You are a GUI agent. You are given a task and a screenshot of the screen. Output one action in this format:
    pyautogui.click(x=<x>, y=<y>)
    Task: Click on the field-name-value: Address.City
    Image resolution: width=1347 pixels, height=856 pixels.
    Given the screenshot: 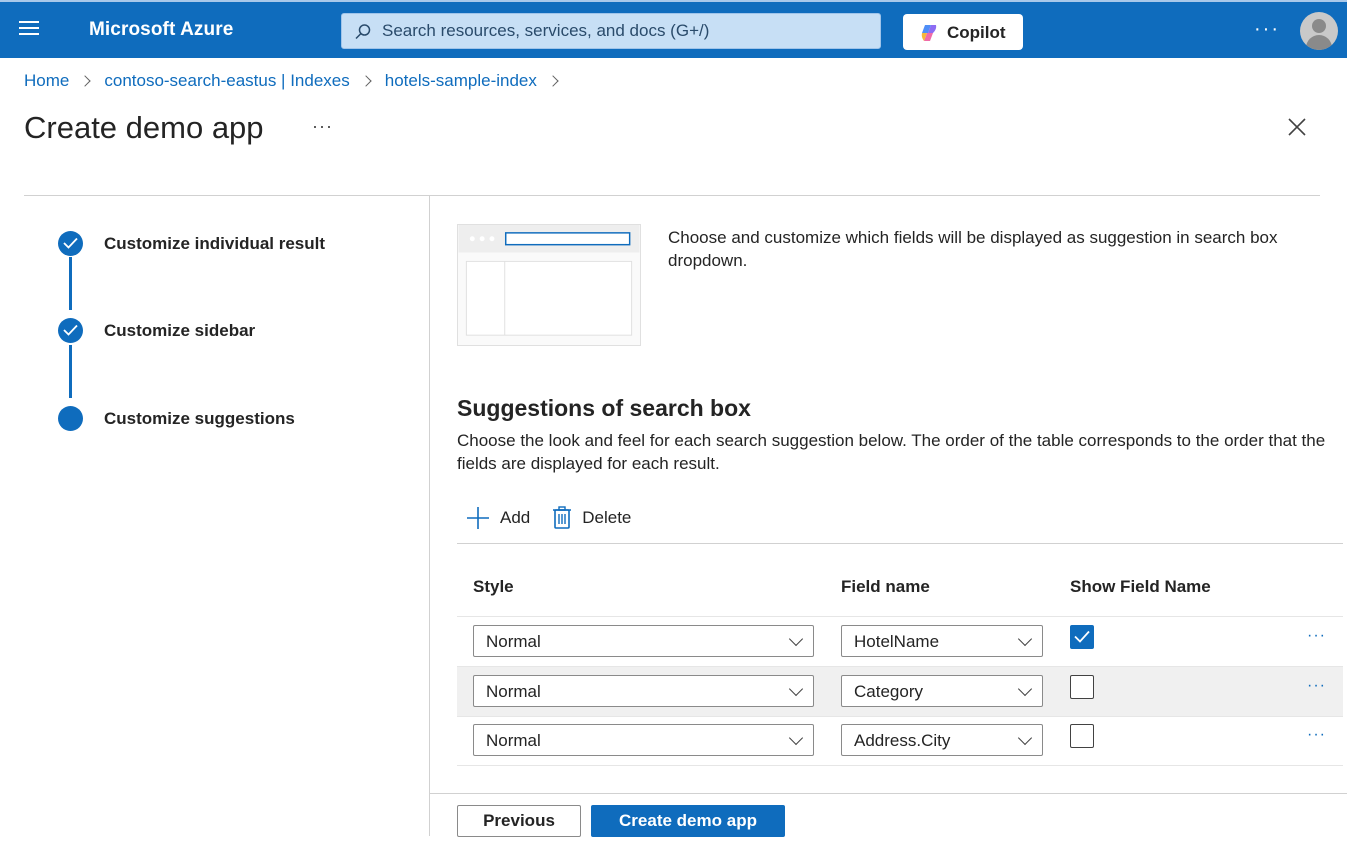 What is the action you would take?
    pyautogui.click(x=902, y=740)
    